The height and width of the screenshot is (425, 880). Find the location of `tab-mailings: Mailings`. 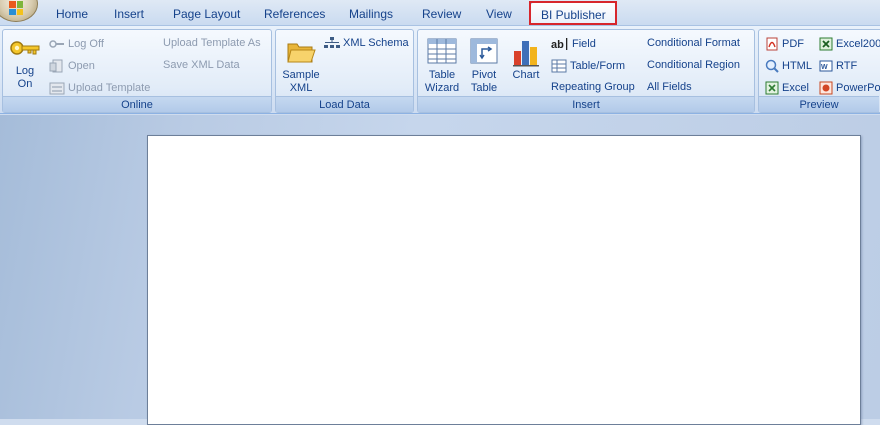

tab-mailings: Mailings is located at coordinates (371, 14).